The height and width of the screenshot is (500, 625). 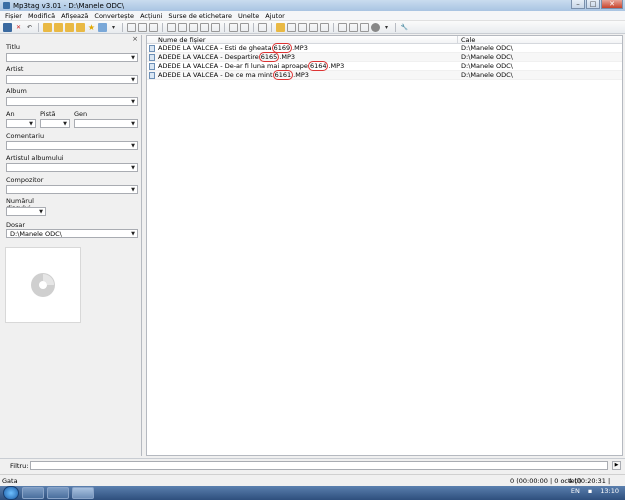 What do you see at coordinates (13, 16) in the screenshot?
I see `menu-file: Fișier` at bounding box center [13, 16].